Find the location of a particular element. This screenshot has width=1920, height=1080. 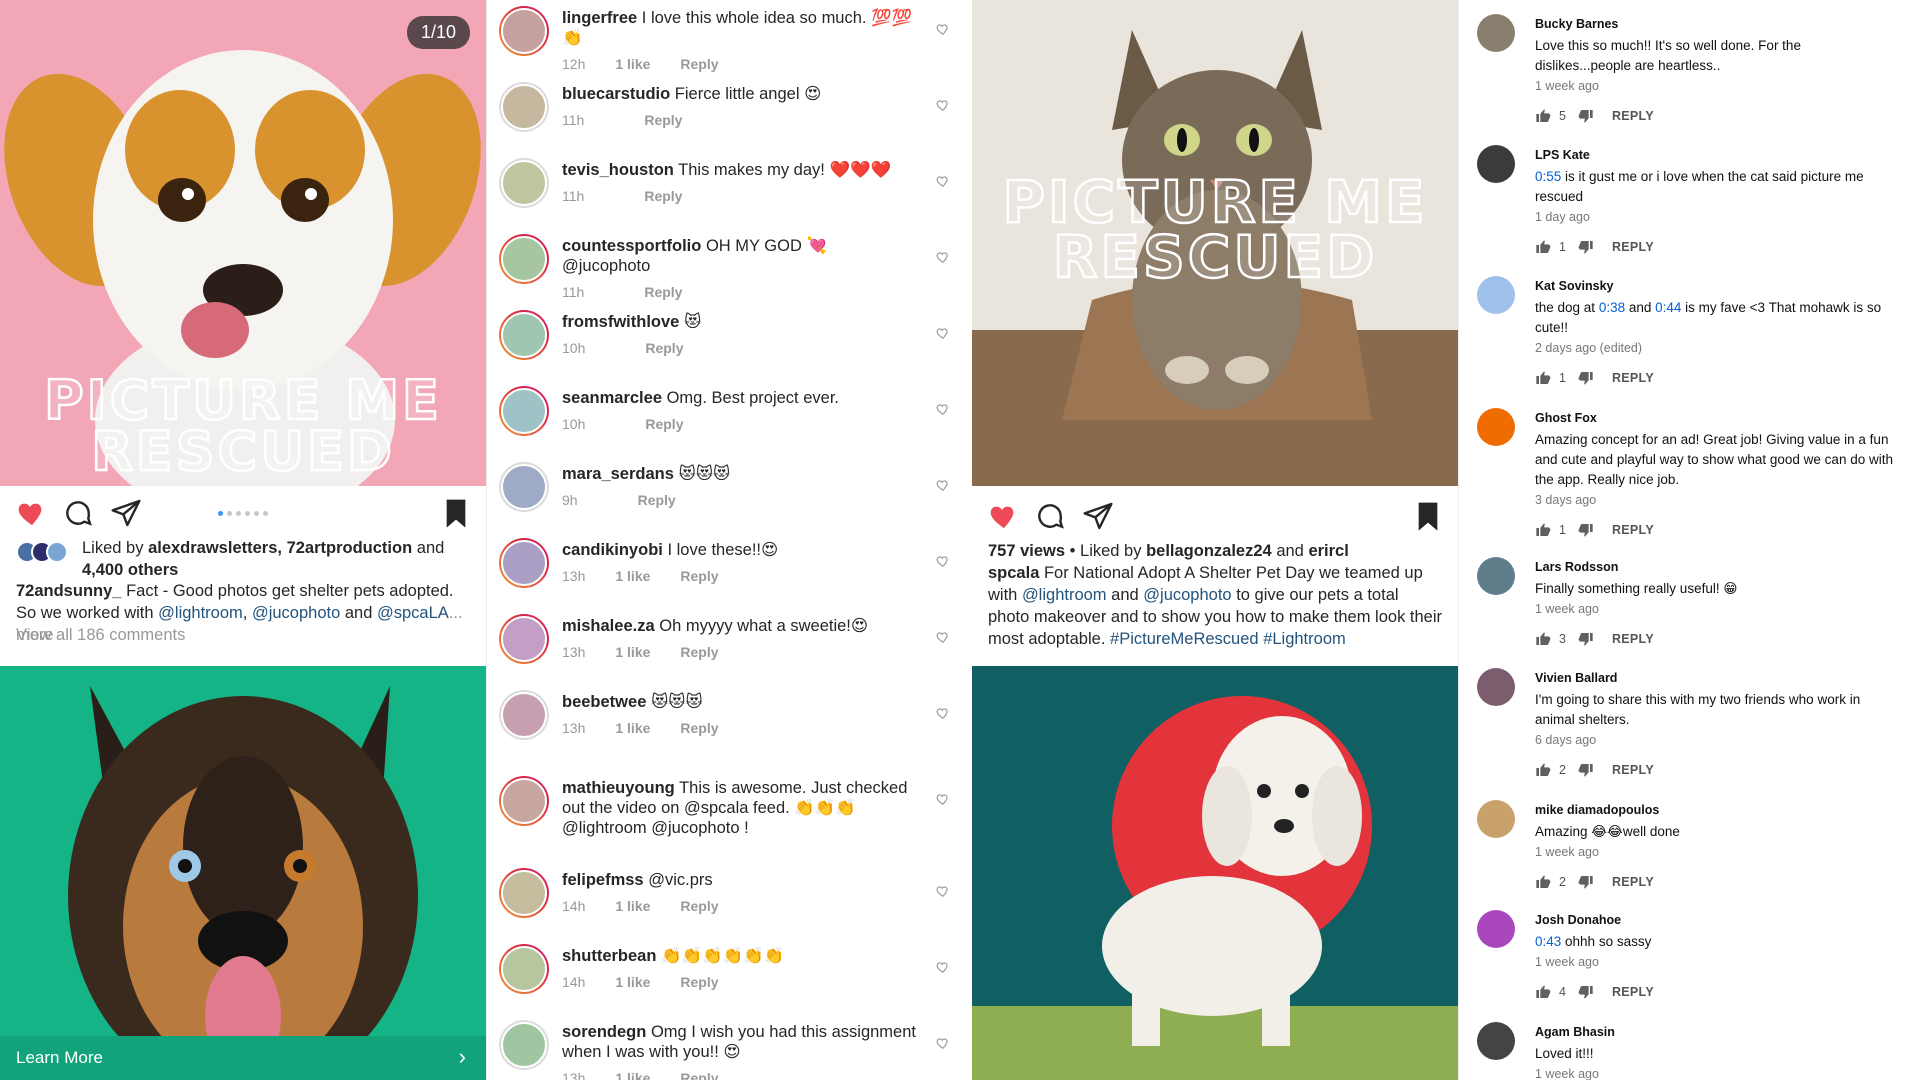

poodle-photo is located at coordinates (1215, 873).